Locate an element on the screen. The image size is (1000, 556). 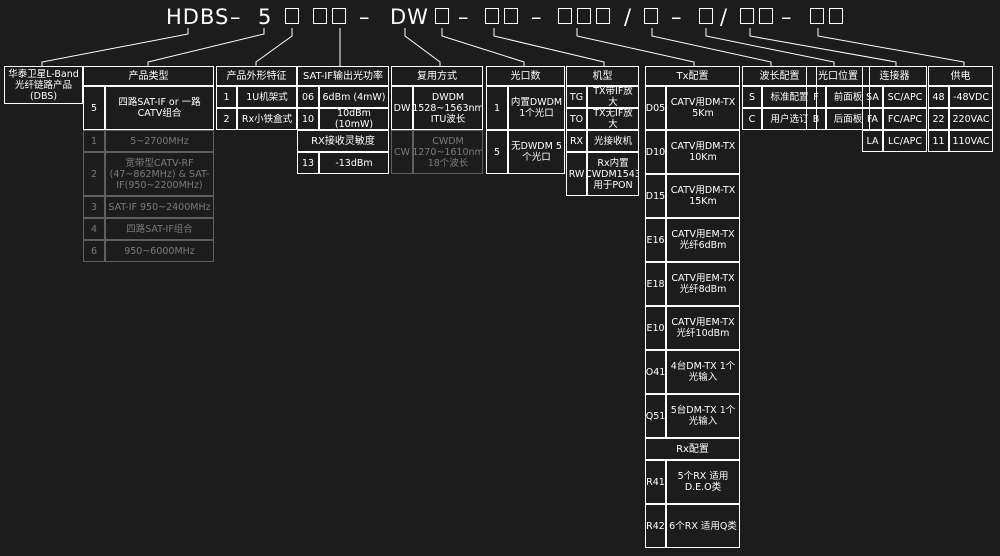
leader-line-form is located at coordinates (274, 47).